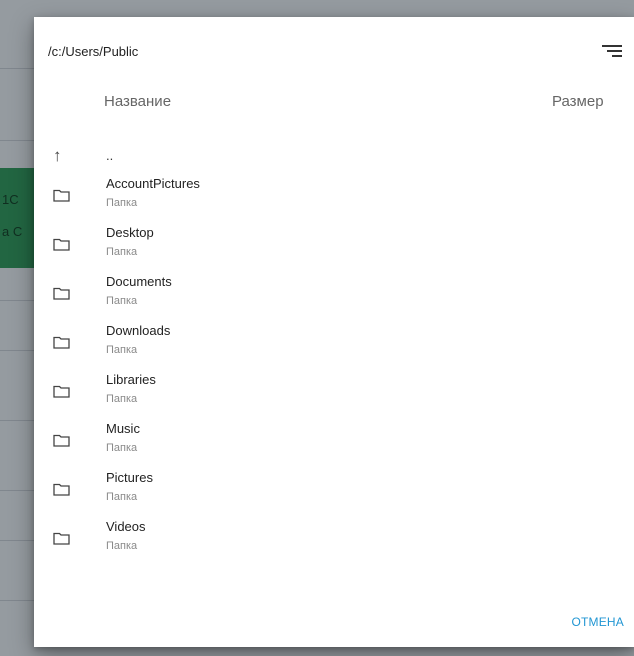 The image size is (634, 656). What do you see at coordinates (334, 346) in the screenshot?
I see `list-item: Downloads Папка` at bounding box center [334, 346].